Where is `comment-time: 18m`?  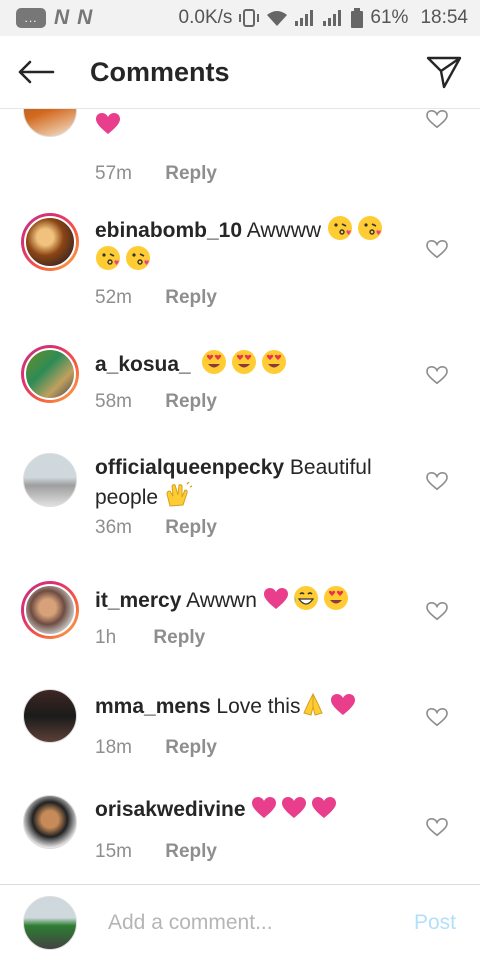
comment-time: 18m is located at coordinates (113, 747).